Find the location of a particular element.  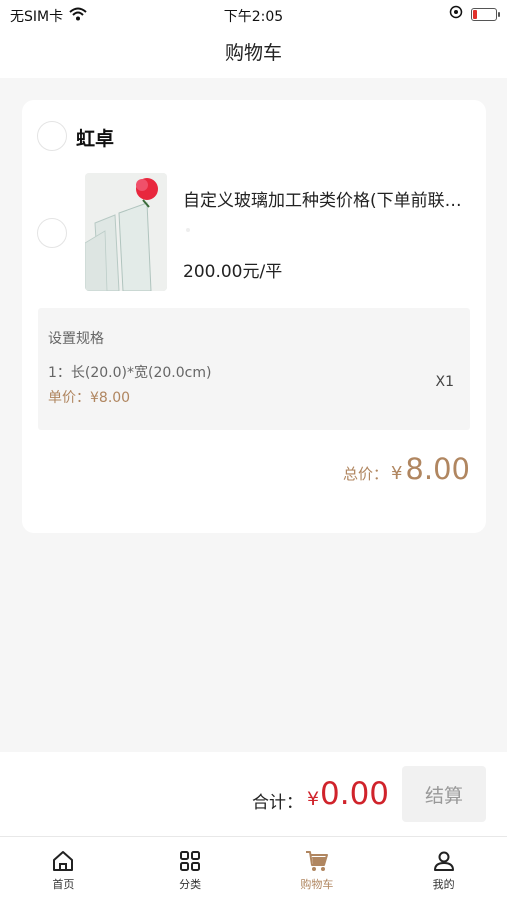

status-bar: 无SIM卡 下午2:05 is located at coordinates (253, 15).